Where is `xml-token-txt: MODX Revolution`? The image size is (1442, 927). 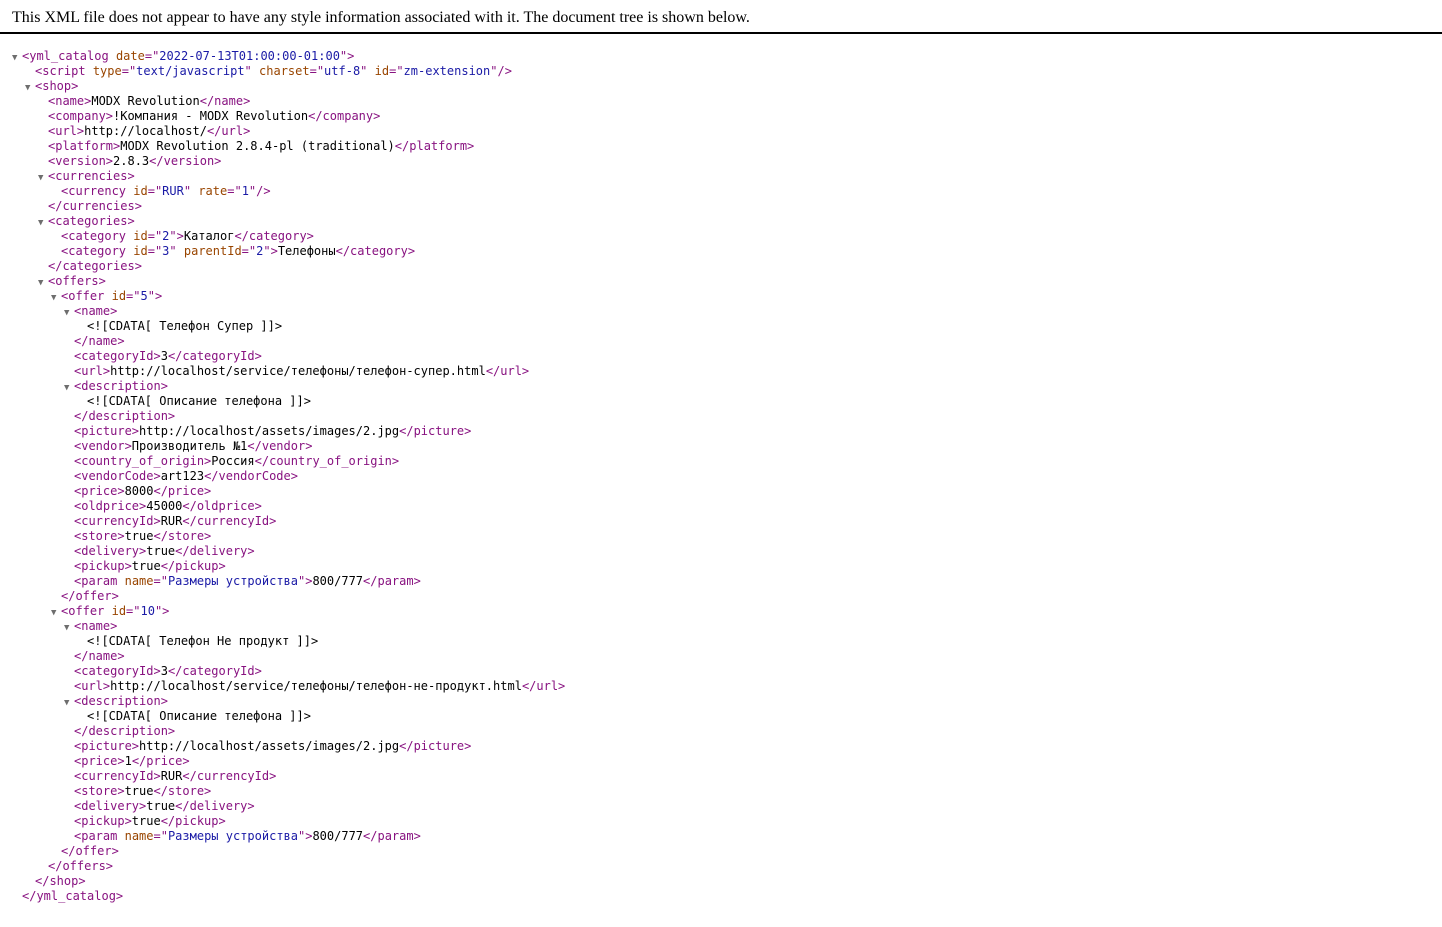
xml-token-txt: MODX Revolution is located at coordinates (145, 101).